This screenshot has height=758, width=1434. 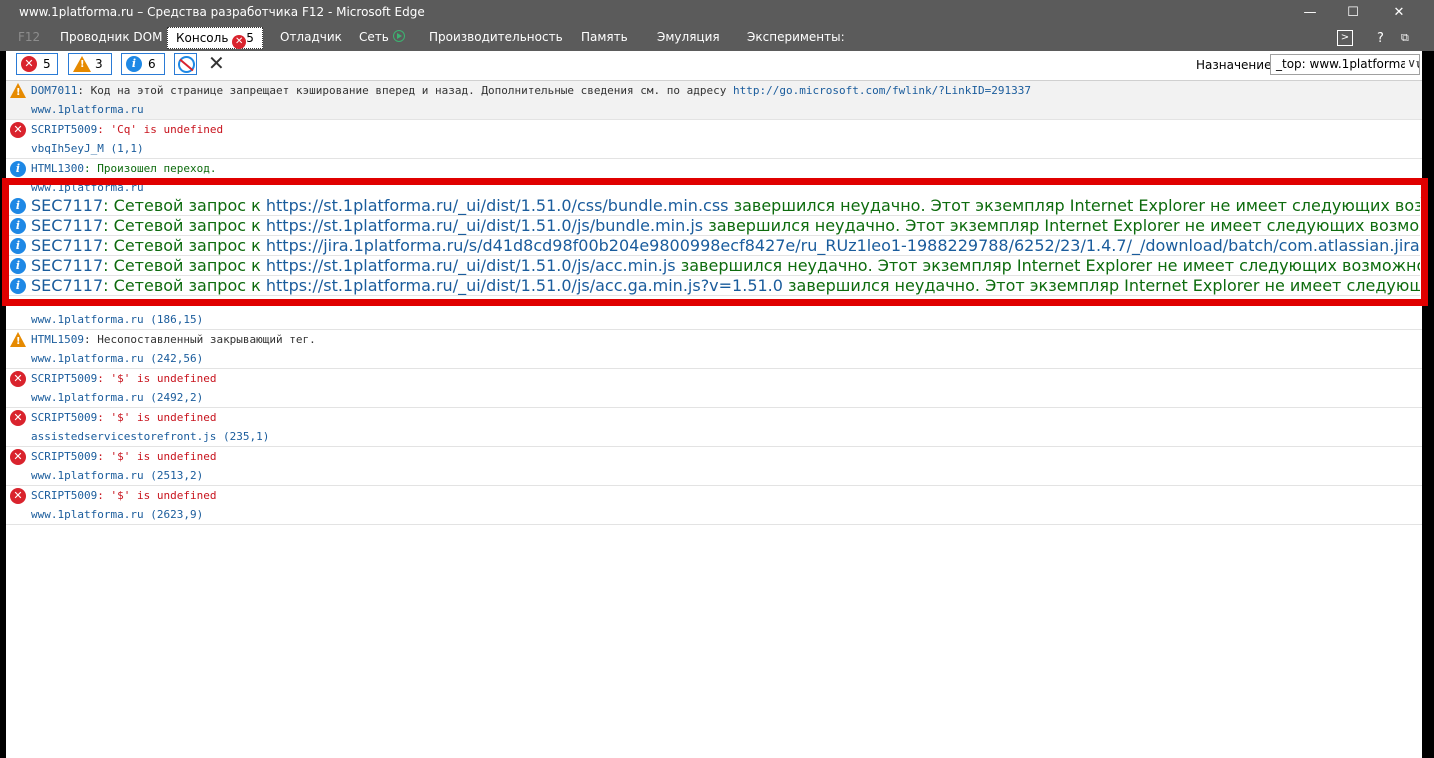 I want to click on message-source: vbqIh5eyJ_M (1,1), so click(x=714, y=148).